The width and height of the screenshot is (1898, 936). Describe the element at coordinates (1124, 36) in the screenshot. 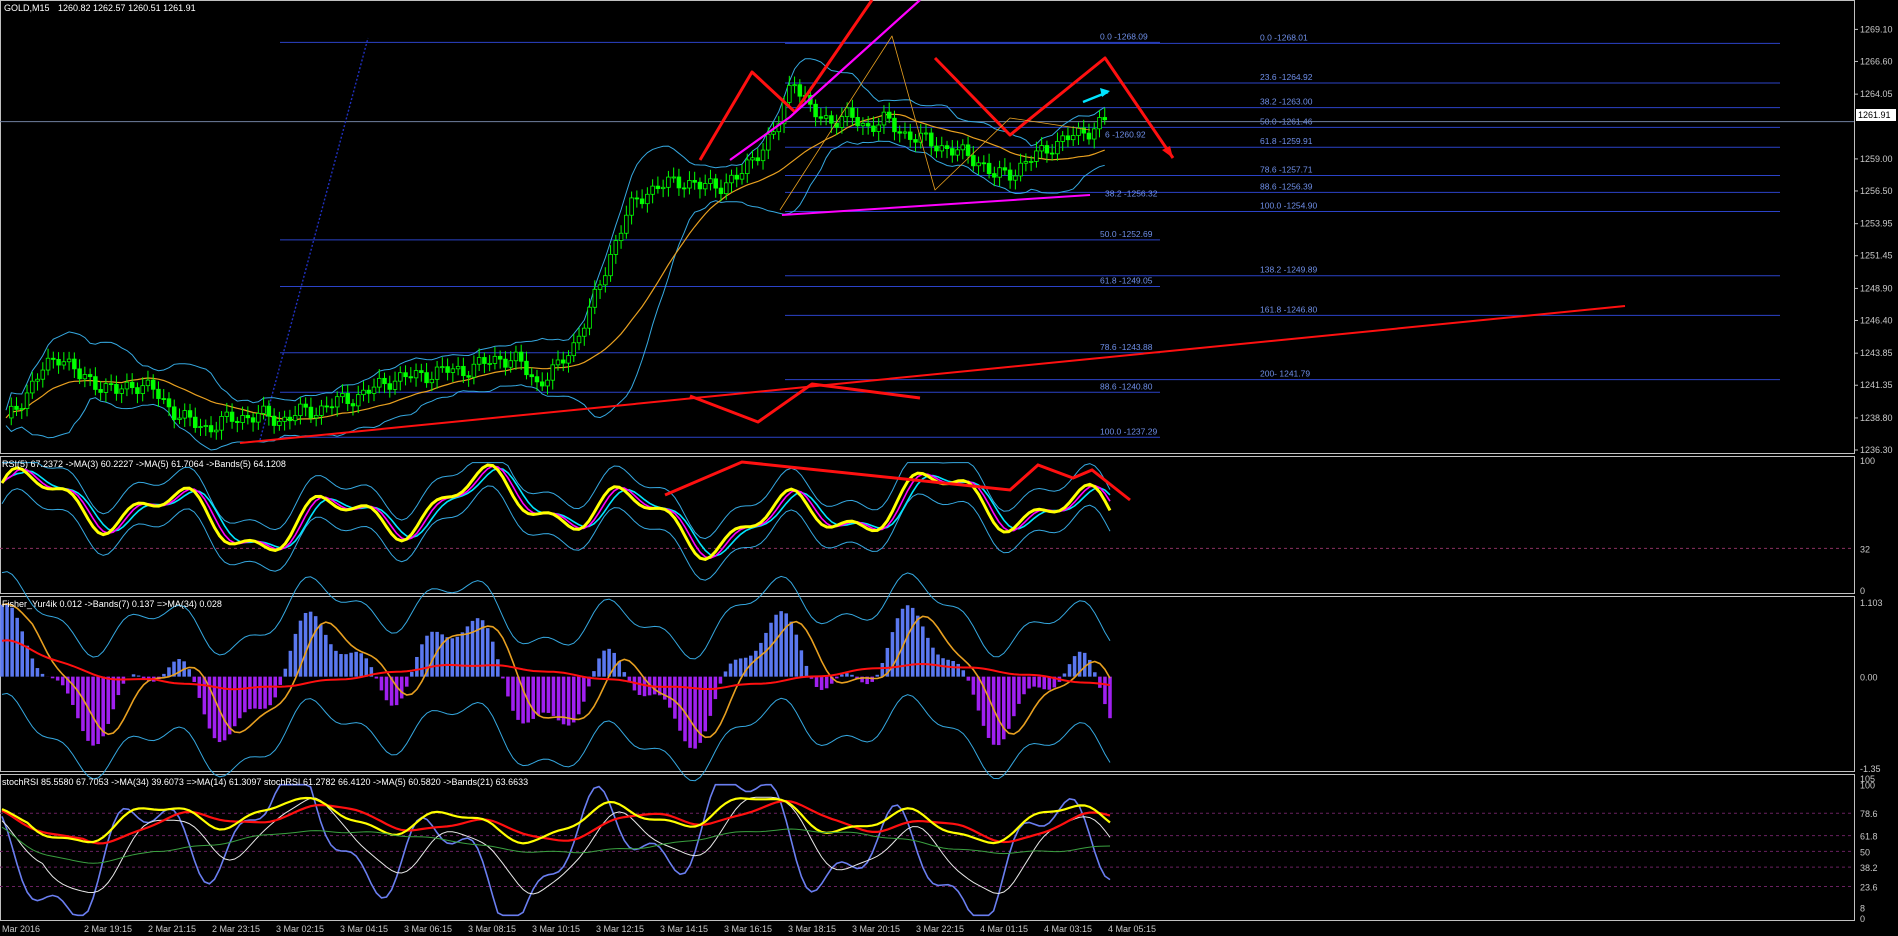

I see `fib-label-left: 0.0 -1268.09` at that location.